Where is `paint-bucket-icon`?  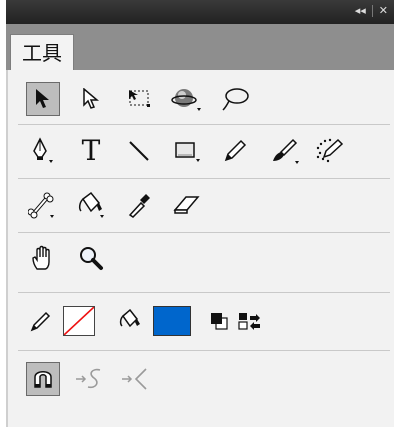
paint-bucket-icon is located at coordinates (91, 204).